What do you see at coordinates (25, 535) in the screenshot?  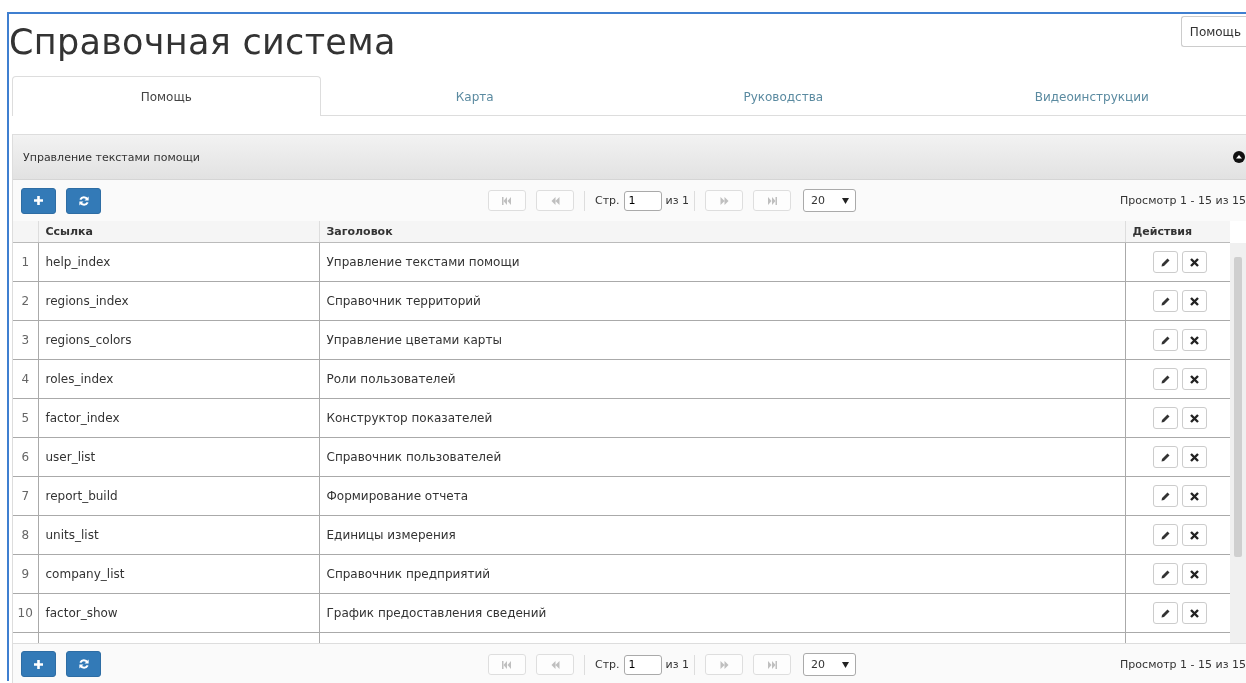 I see `row-number: 8` at bounding box center [25, 535].